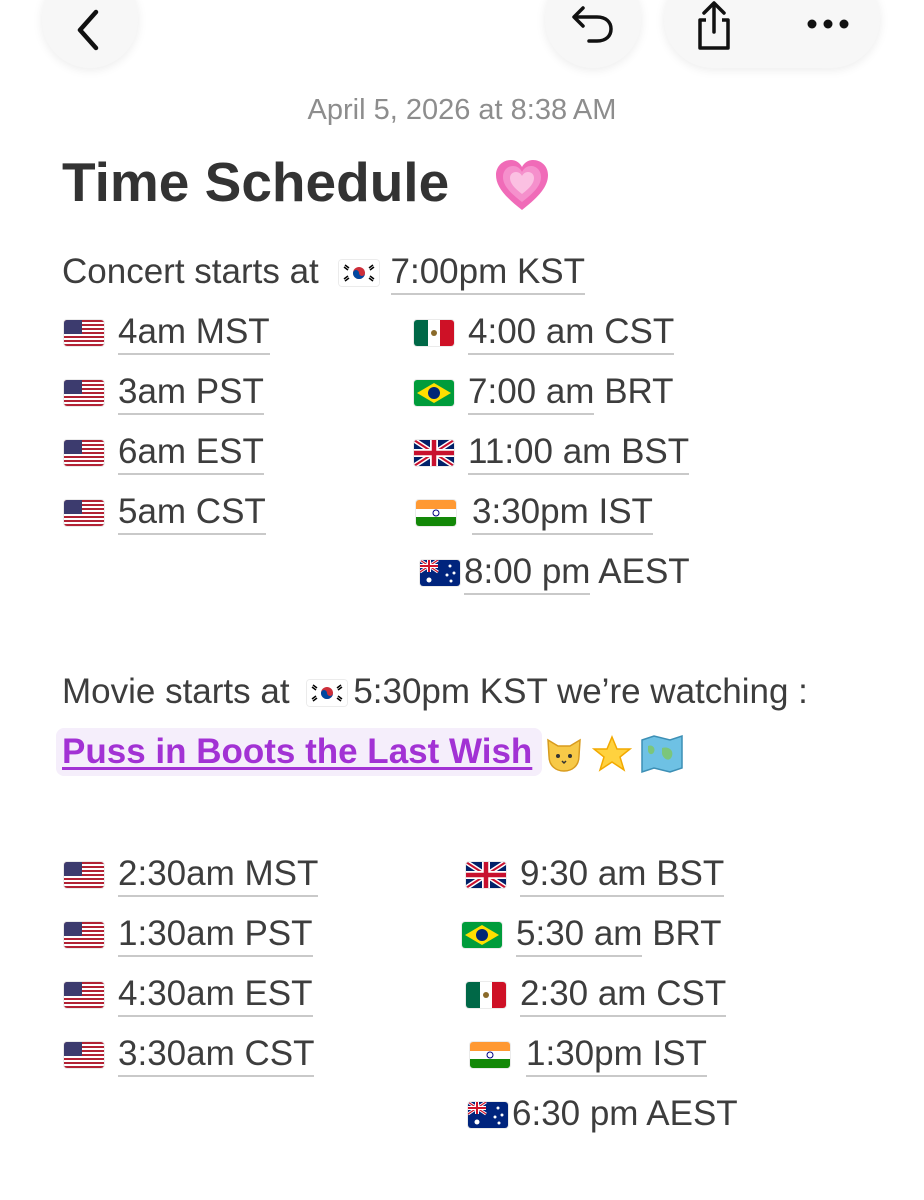 Image resolution: width=924 pixels, height=1200 pixels. What do you see at coordinates (527, 573) in the screenshot?
I see `concert-au-time: 8:00 pm` at bounding box center [527, 573].